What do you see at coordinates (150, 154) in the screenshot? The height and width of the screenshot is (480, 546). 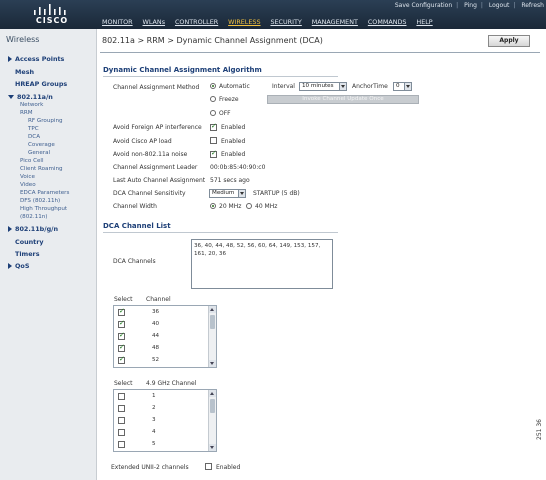 I see `avoid-noise-label: Avoid non-802.11a noise` at bounding box center [150, 154].